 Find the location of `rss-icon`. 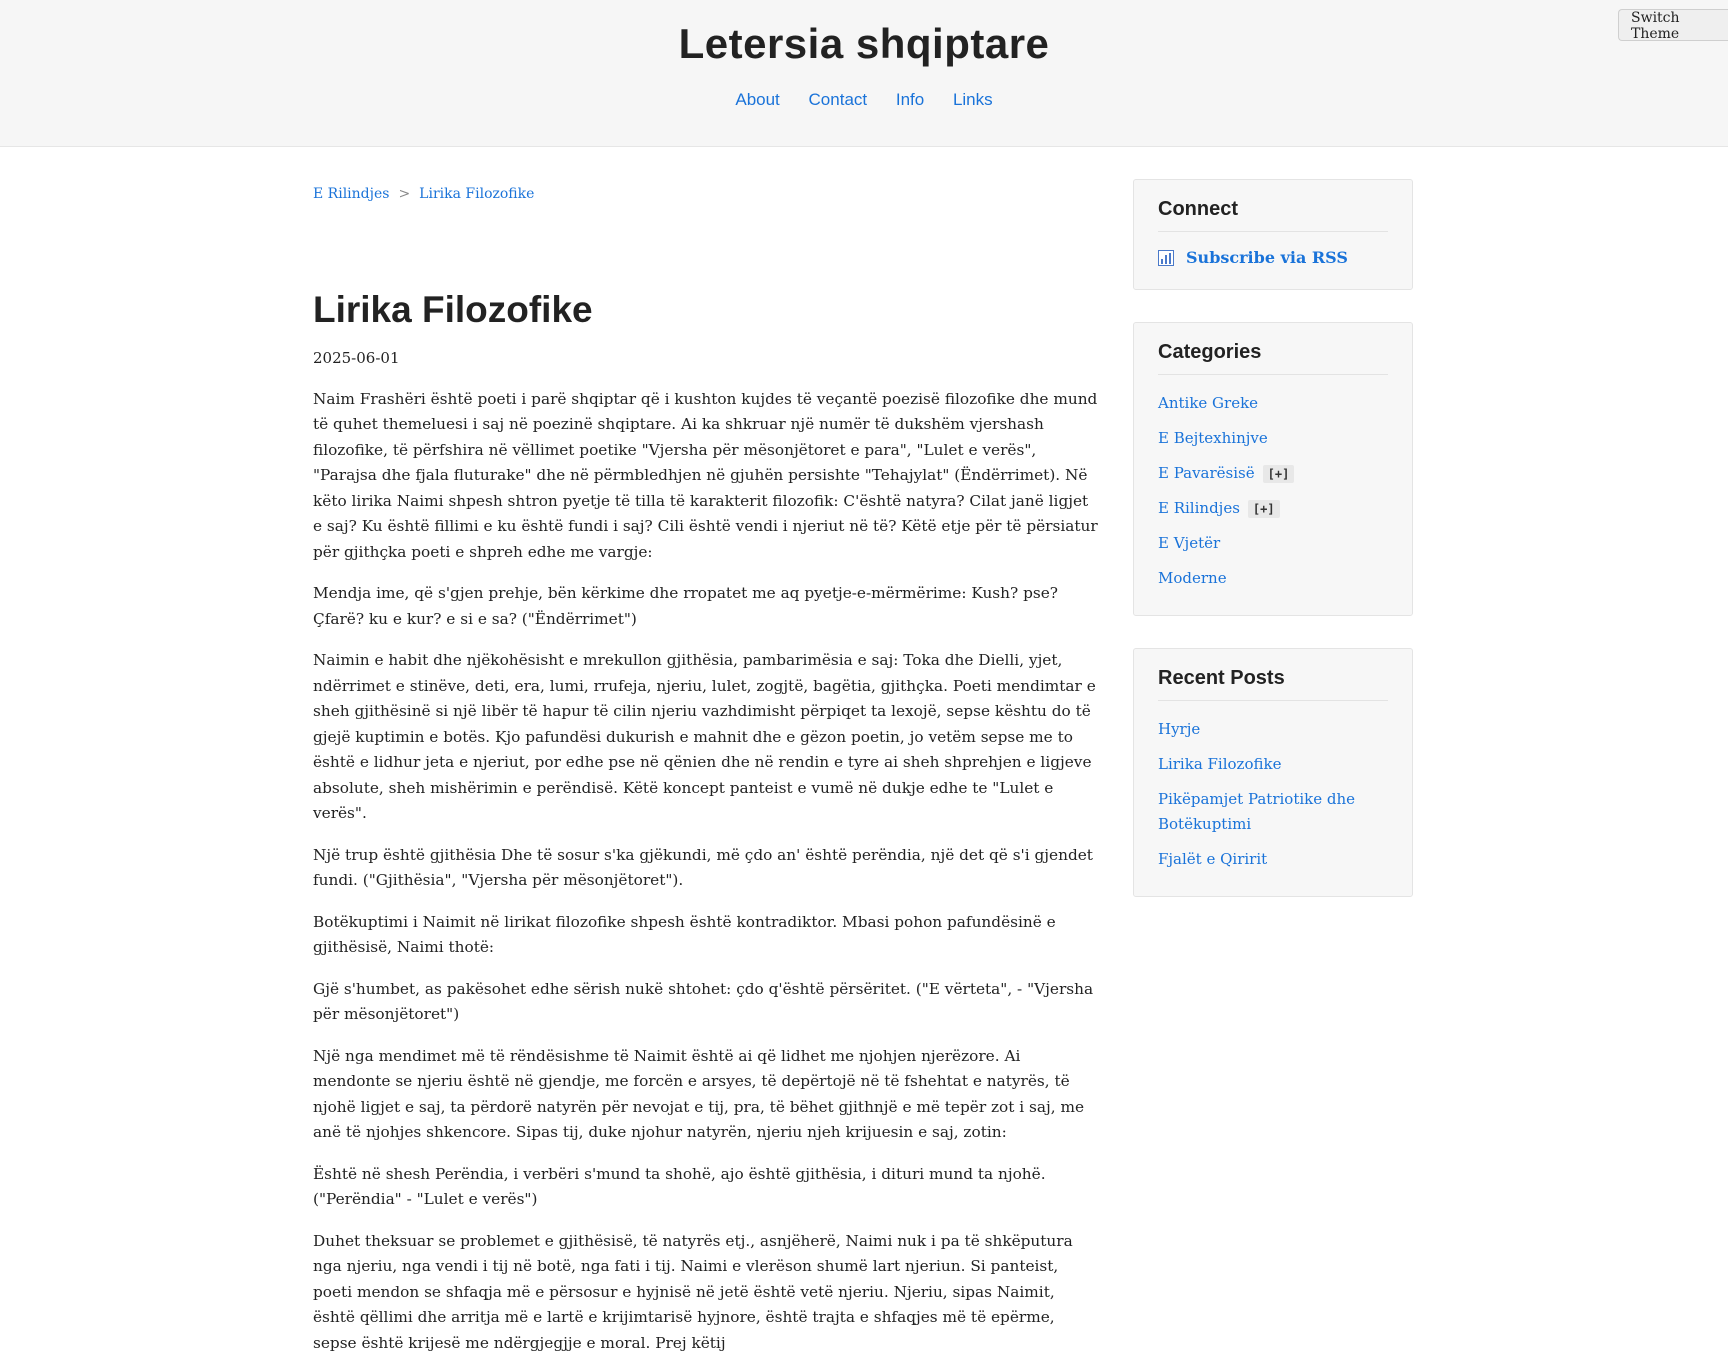

rss-icon is located at coordinates (1166, 257).